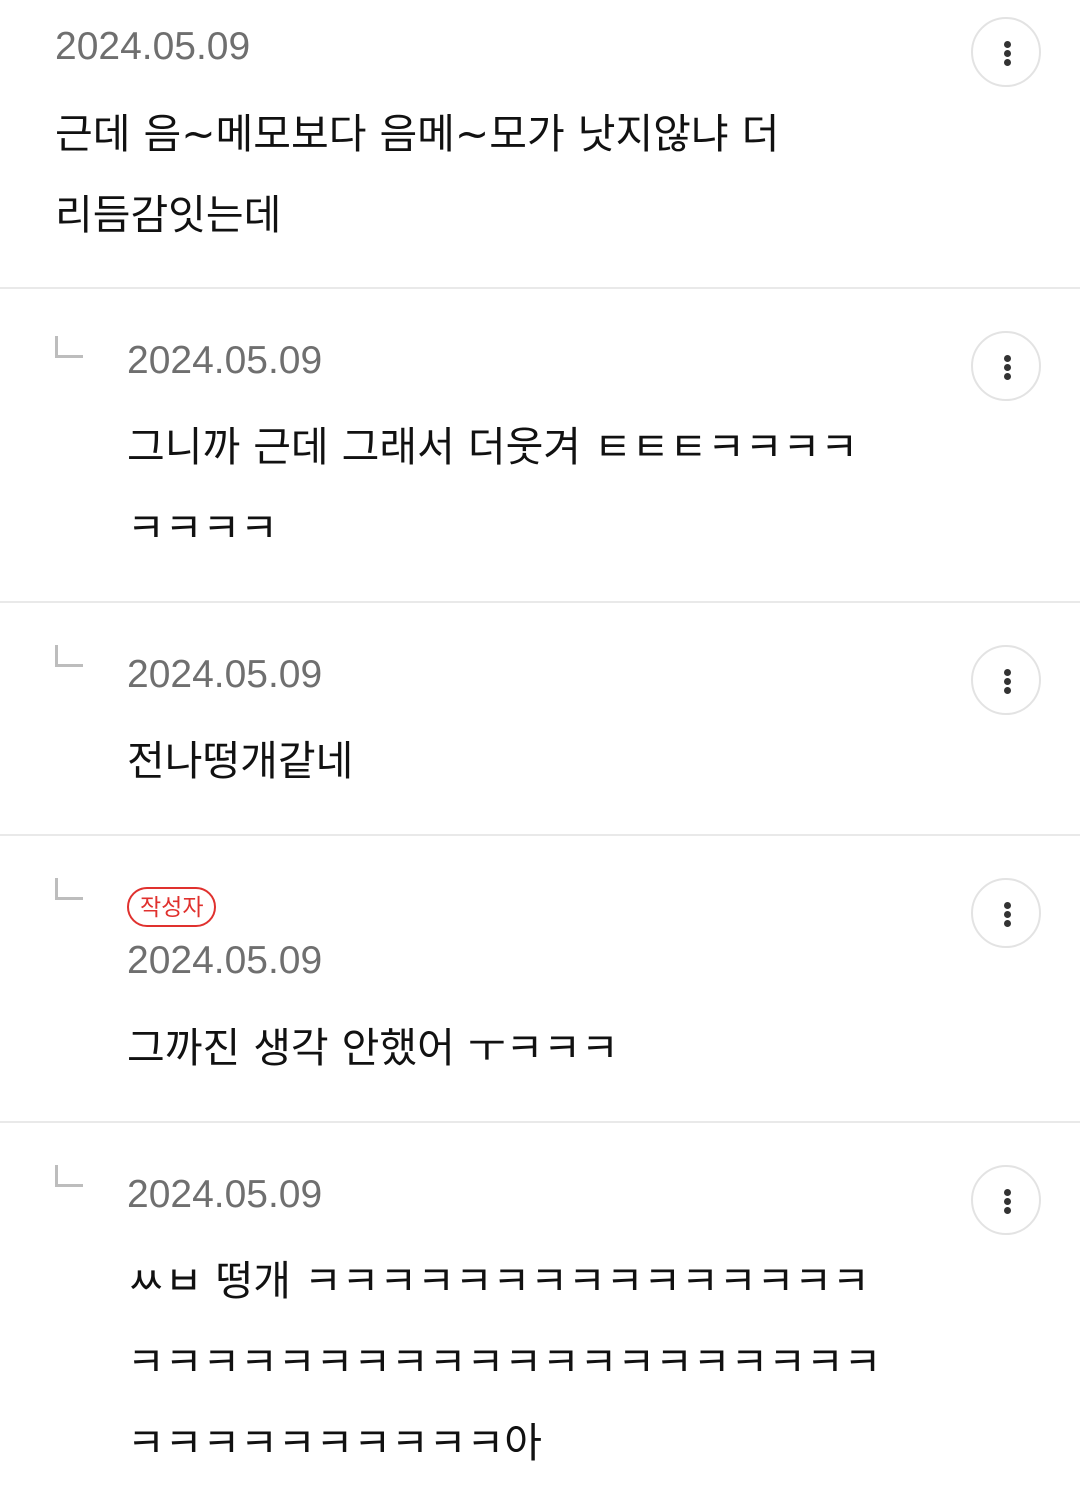  What do you see at coordinates (373, 1048) in the screenshot?
I see `comment-text: 그까진 생각 안했어 ㅜㅋㅋㅋ` at bounding box center [373, 1048].